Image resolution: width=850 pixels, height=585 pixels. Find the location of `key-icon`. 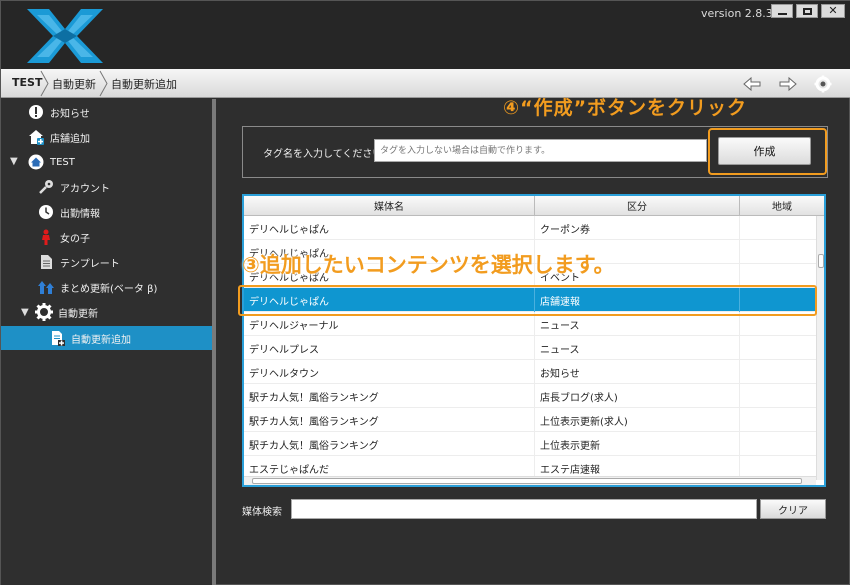

key-icon is located at coordinates (46, 187).